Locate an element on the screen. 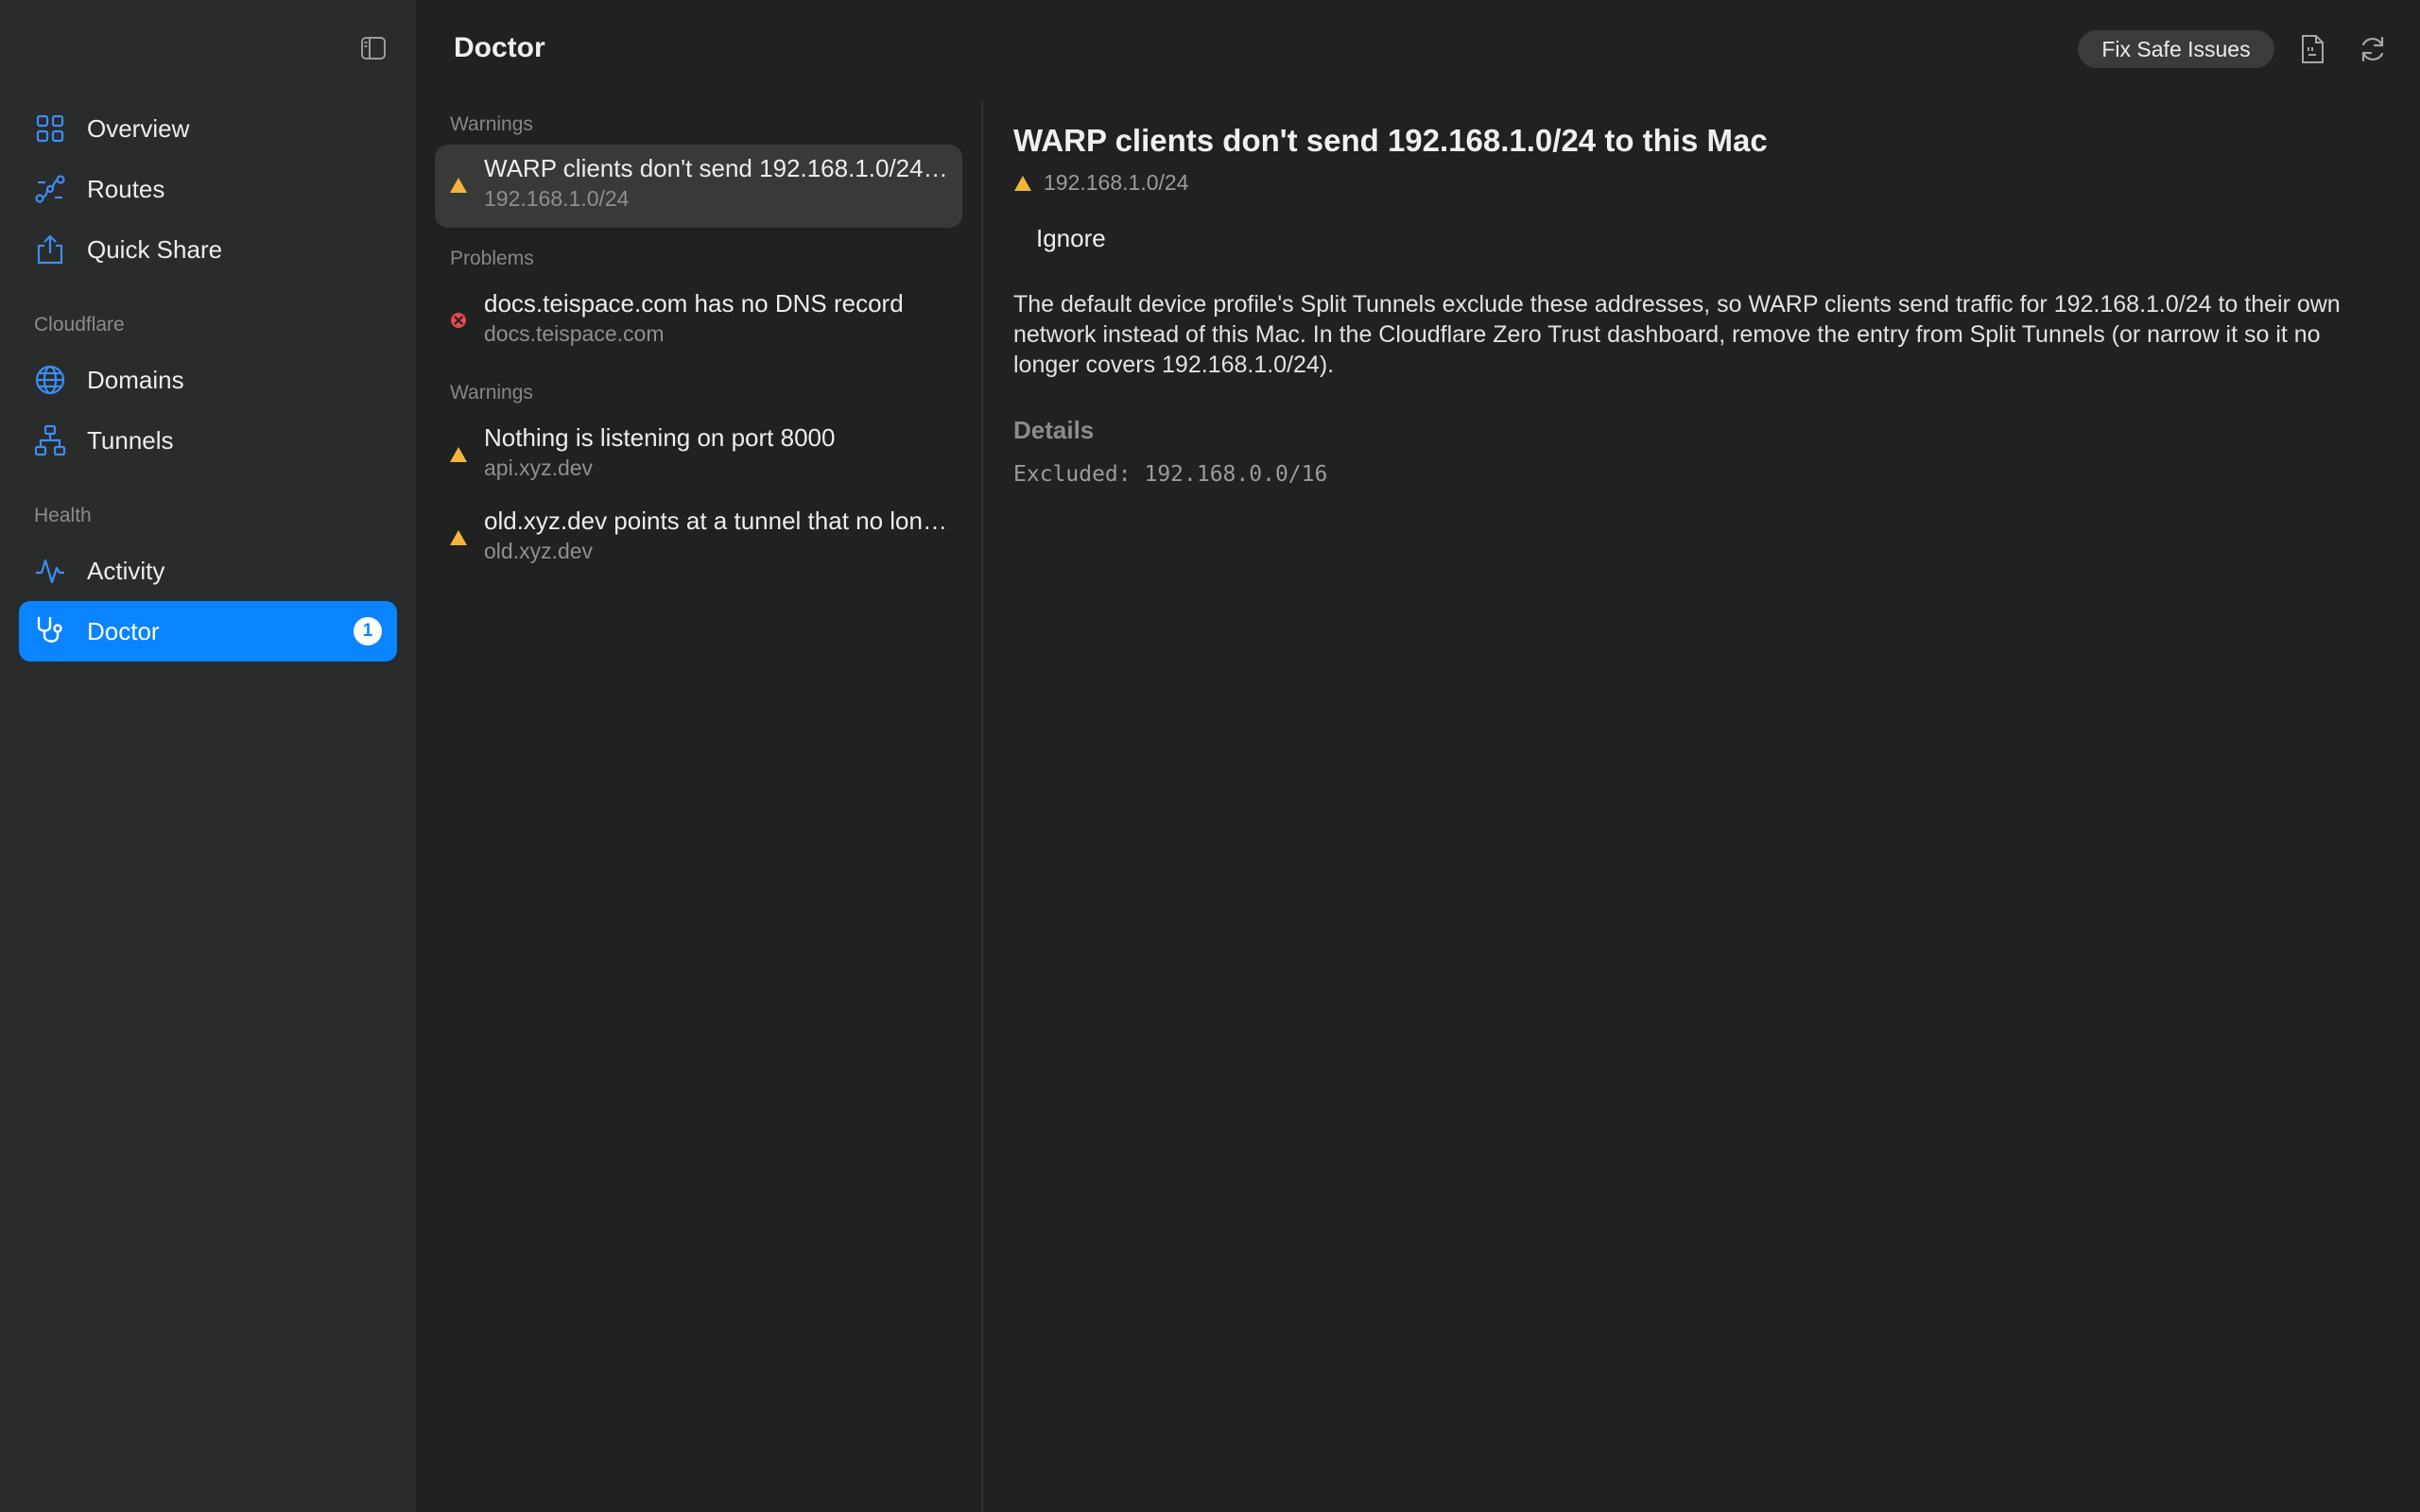  details-text: Excluded: 192.168.0.0/16 is located at coordinates (1170, 474).